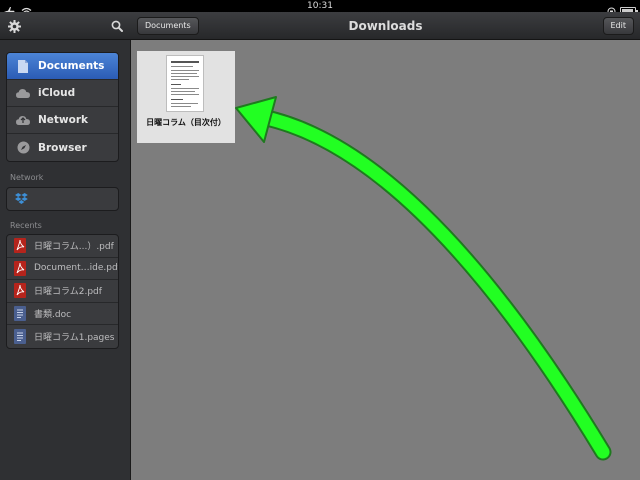 The height and width of the screenshot is (480, 640). Describe the element at coordinates (26, 225) in the screenshot. I see `recents-section-label: Recents` at that location.